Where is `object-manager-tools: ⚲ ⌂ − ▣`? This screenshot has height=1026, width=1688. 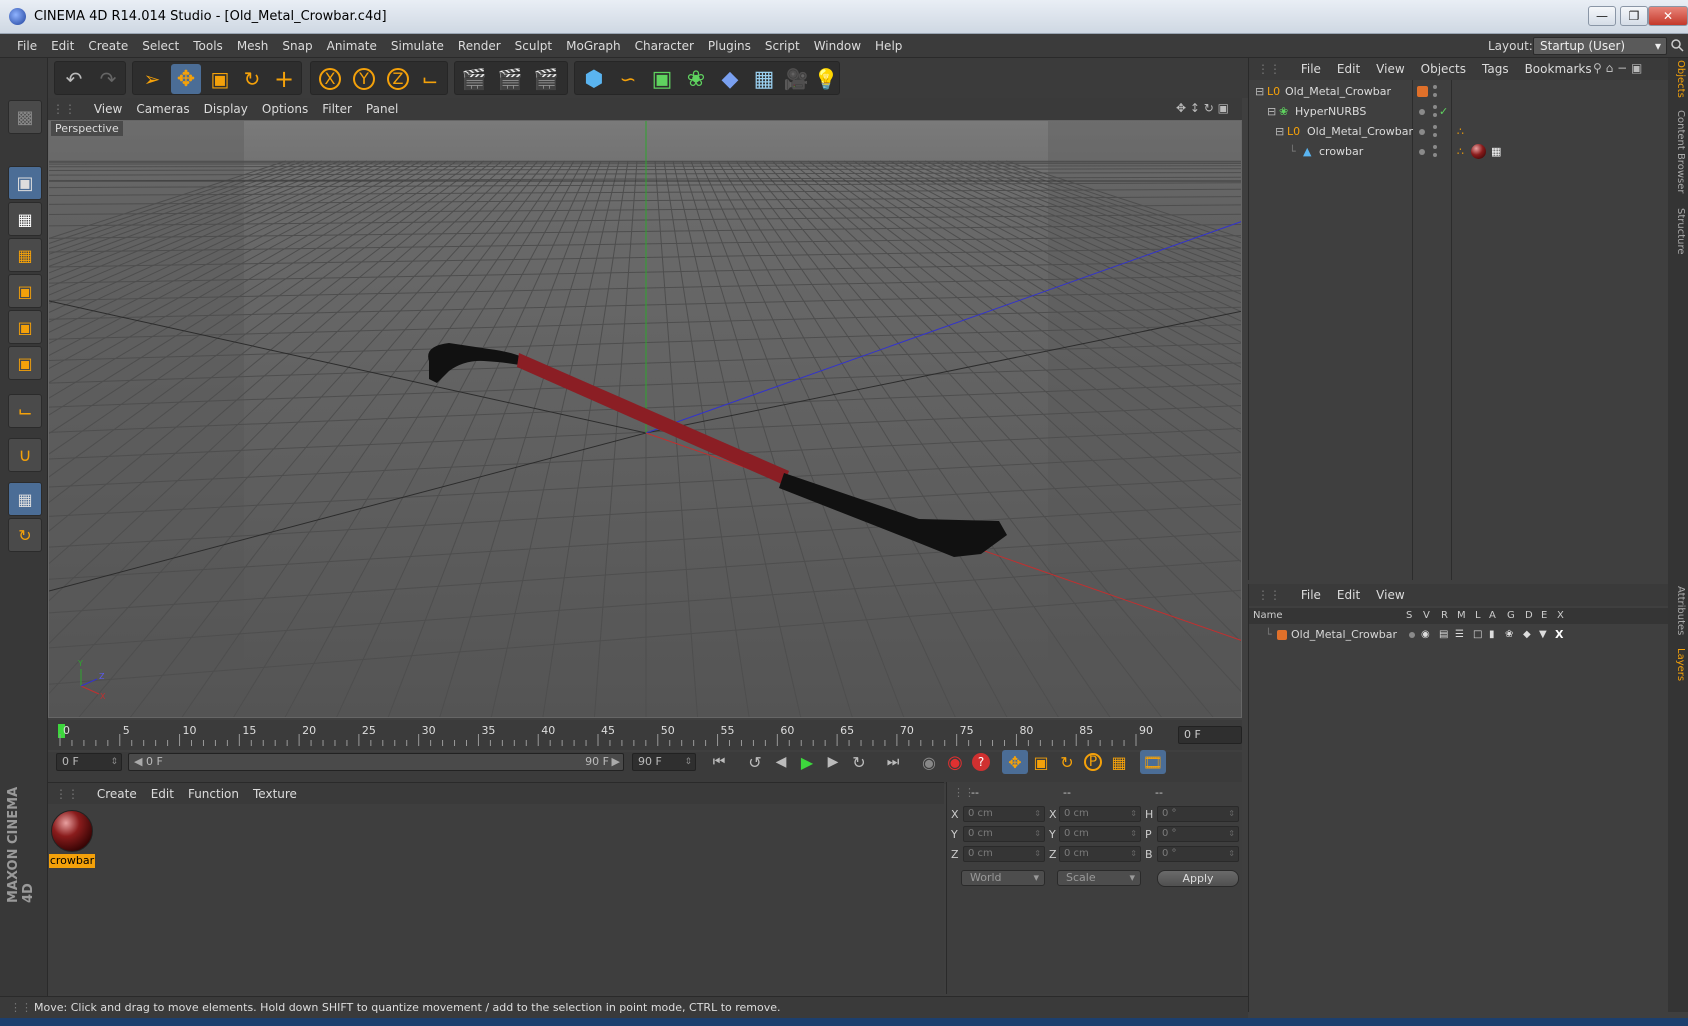 object-manager-tools: ⚲ ⌂ − ▣ is located at coordinates (1617, 68).